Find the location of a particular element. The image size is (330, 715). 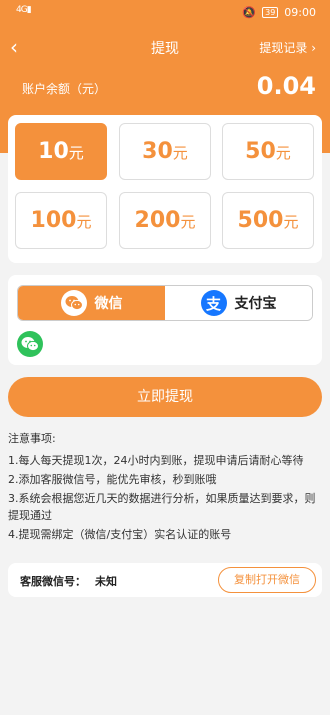

tab-alipay-label: 支付宝 is located at coordinates (255, 304).